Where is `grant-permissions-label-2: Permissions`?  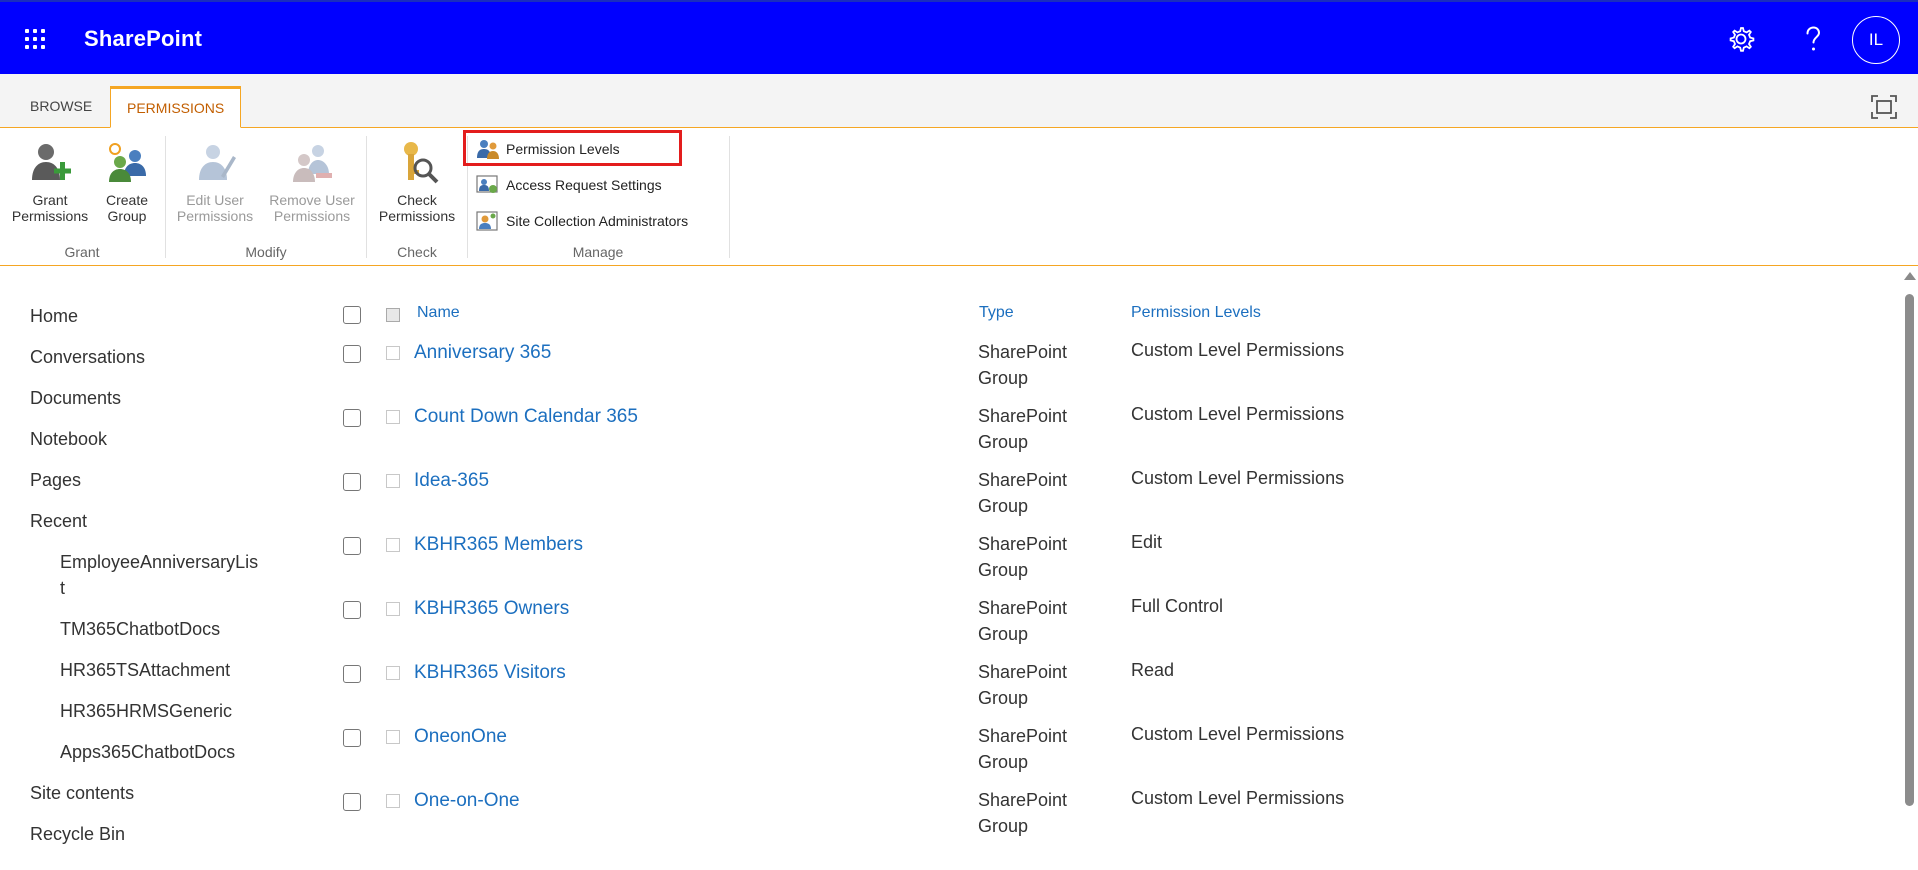 grant-permissions-label-2: Permissions is located at coordinates (50, 216).